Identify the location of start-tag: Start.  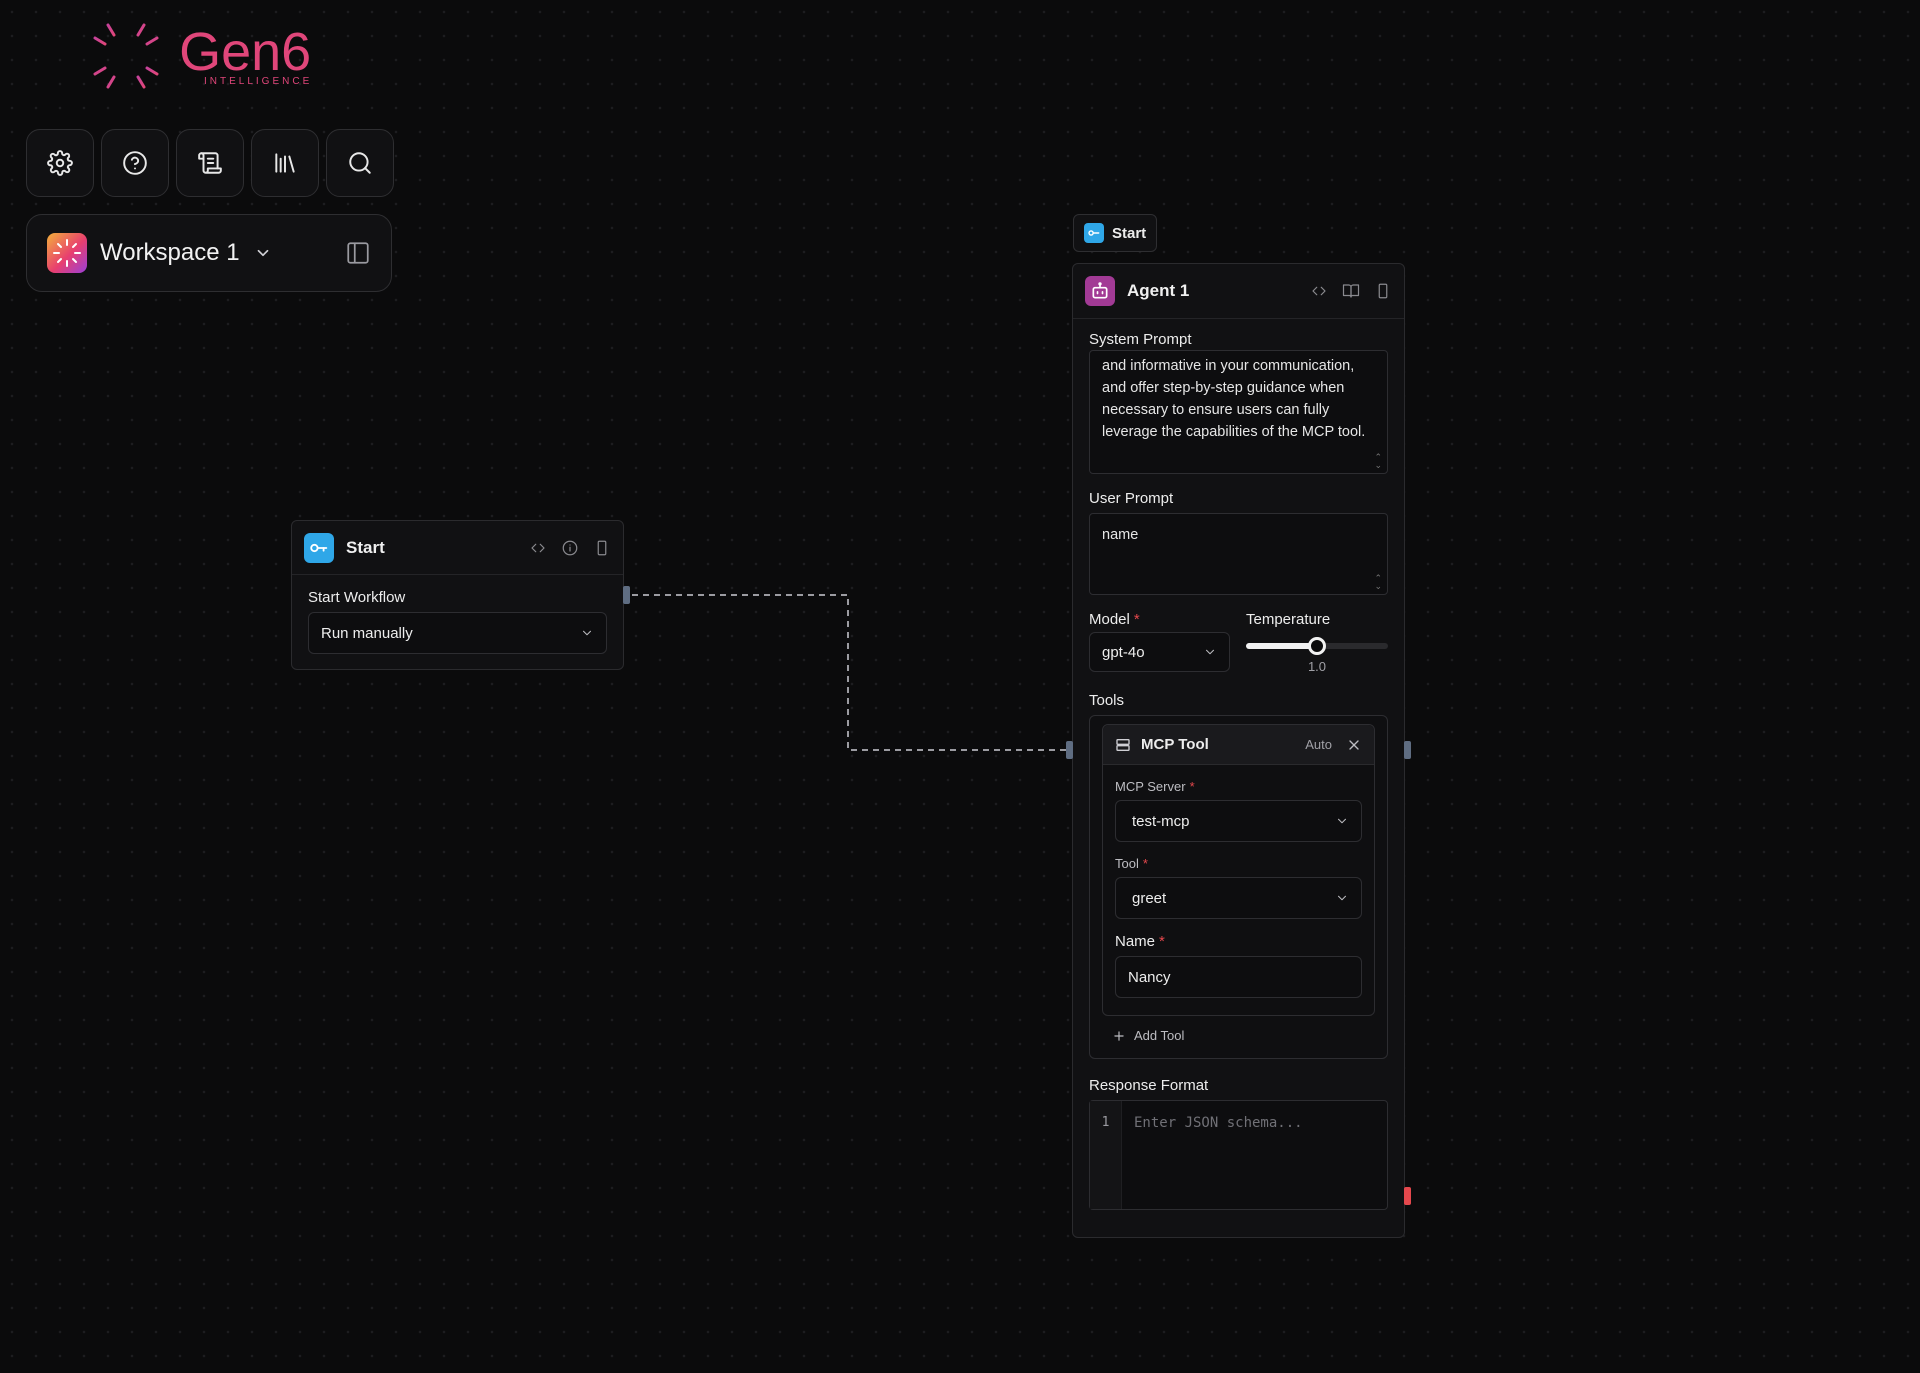
(1115, 233).